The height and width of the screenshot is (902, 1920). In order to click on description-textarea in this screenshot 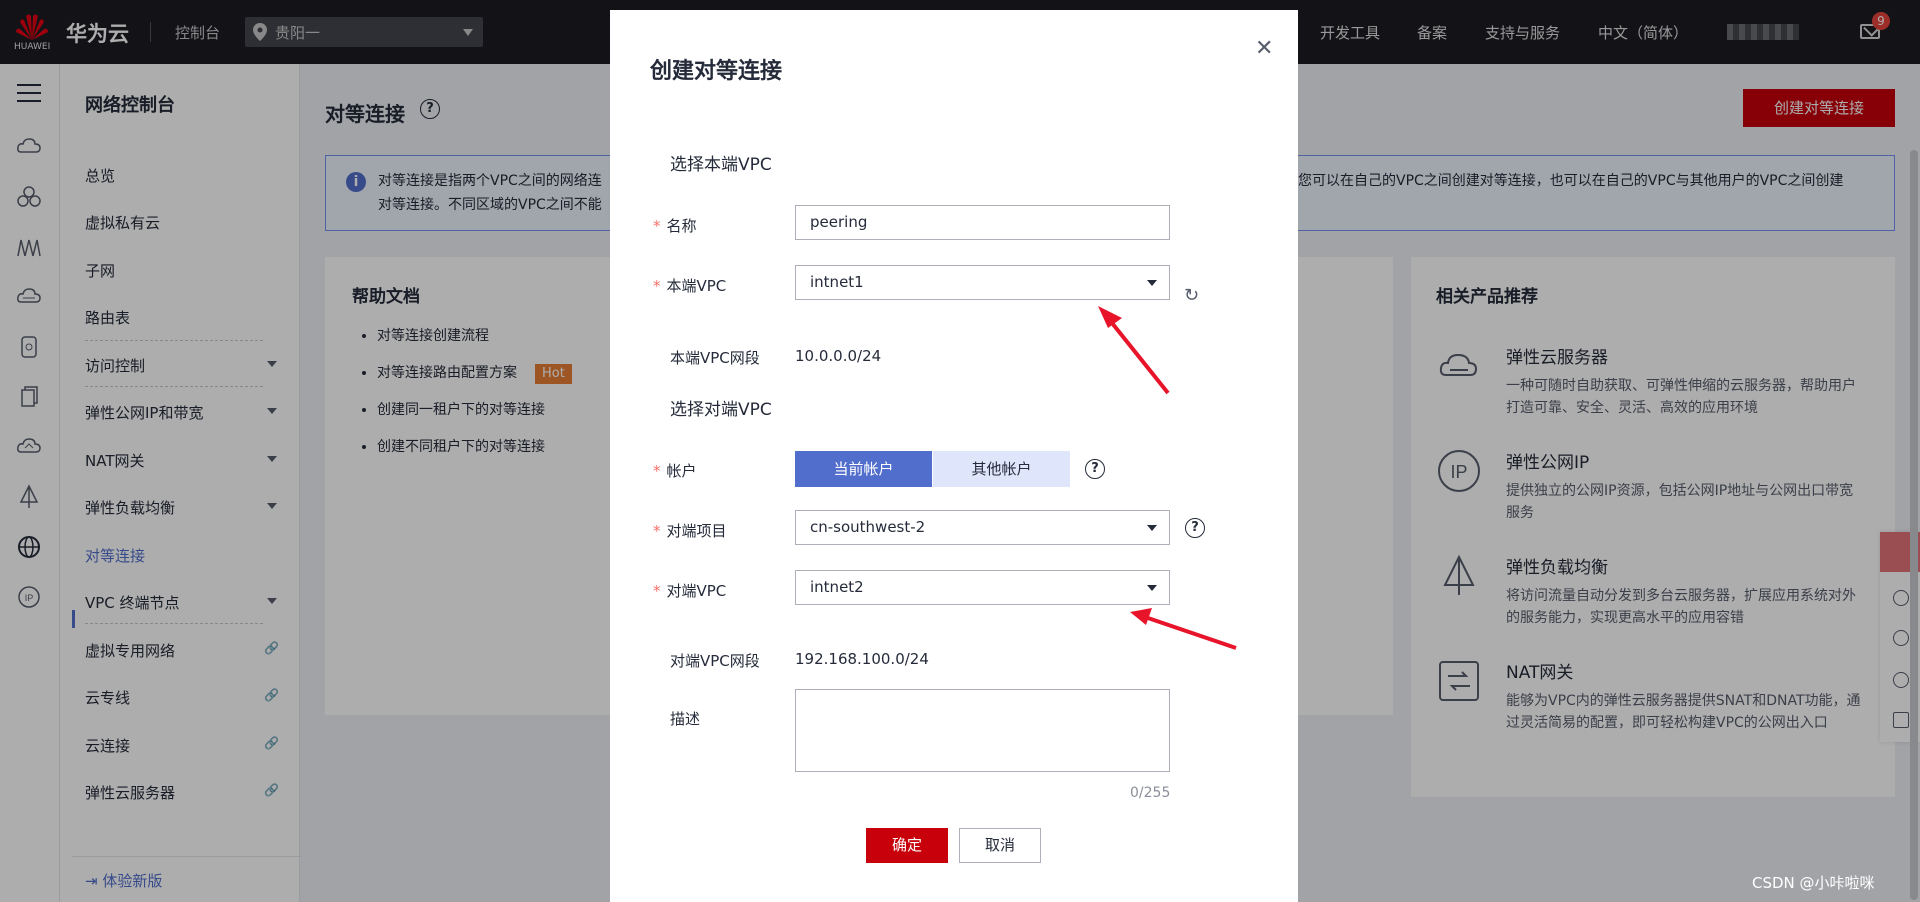, I will do `click(982, 730)`.